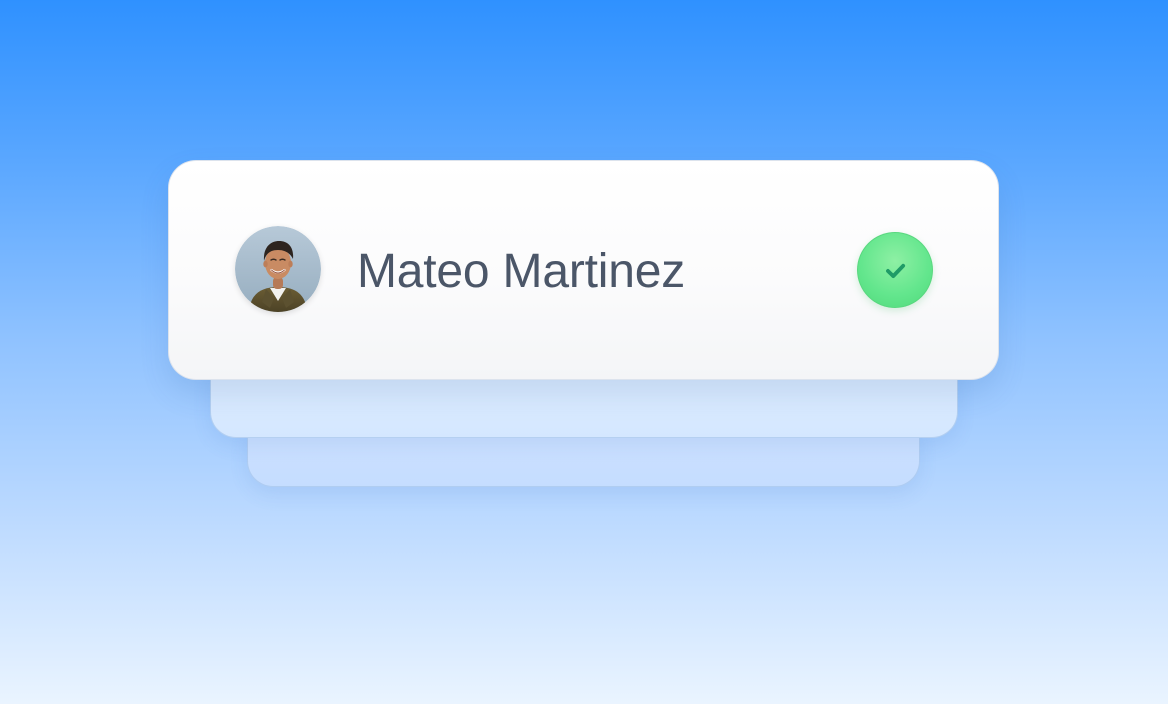 Image resolution: width=1168 pixels, height=704 pixels. What do you see at coordinates (521, 271) in the screenshot?
I see `user-name: Mateo Martinez` at bounding box center [521, 271].